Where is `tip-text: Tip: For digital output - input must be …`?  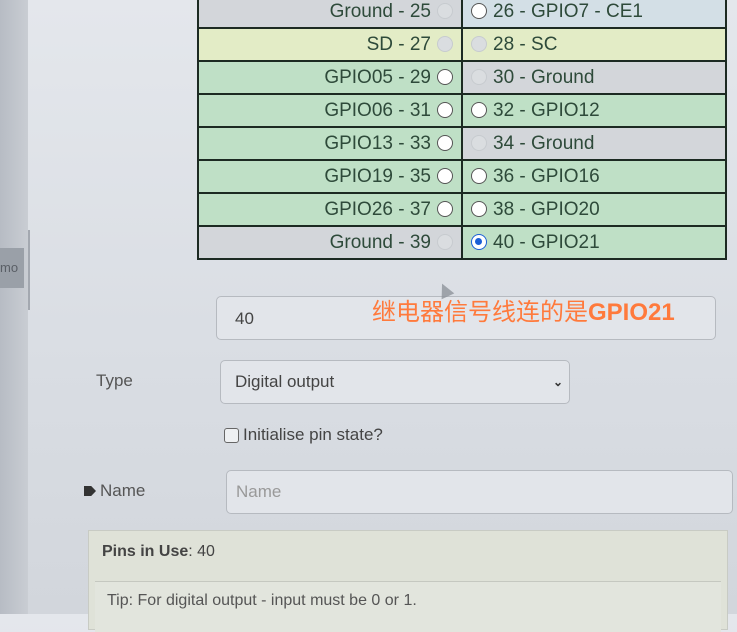
tip-text: Tip: For digital output - input must be … is located at coordinates (262, 600).